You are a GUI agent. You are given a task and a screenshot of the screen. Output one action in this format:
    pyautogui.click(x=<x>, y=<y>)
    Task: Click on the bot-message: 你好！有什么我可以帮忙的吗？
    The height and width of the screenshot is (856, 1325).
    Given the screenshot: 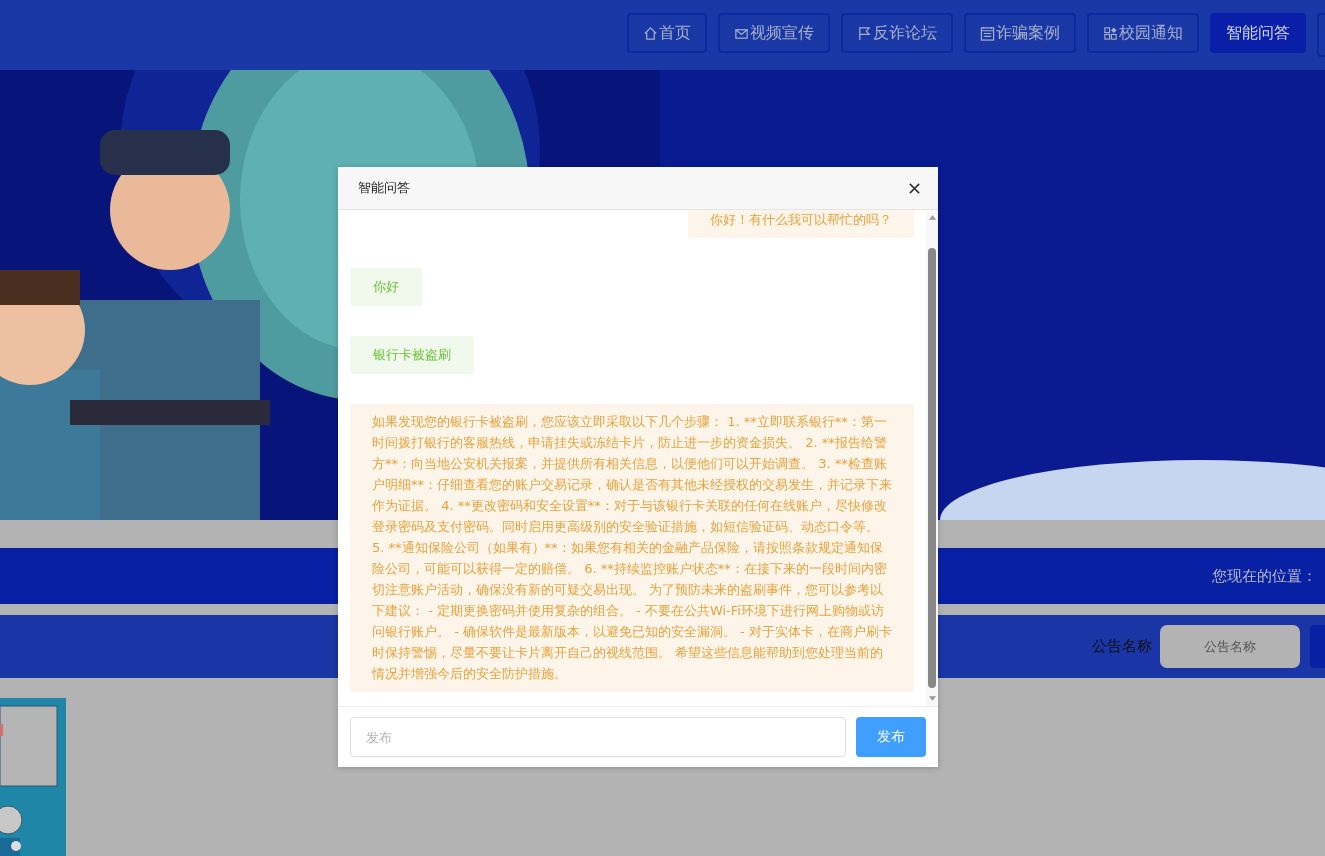 What is the action you would take?
    pyautogui.click(x=801, y=224)
    